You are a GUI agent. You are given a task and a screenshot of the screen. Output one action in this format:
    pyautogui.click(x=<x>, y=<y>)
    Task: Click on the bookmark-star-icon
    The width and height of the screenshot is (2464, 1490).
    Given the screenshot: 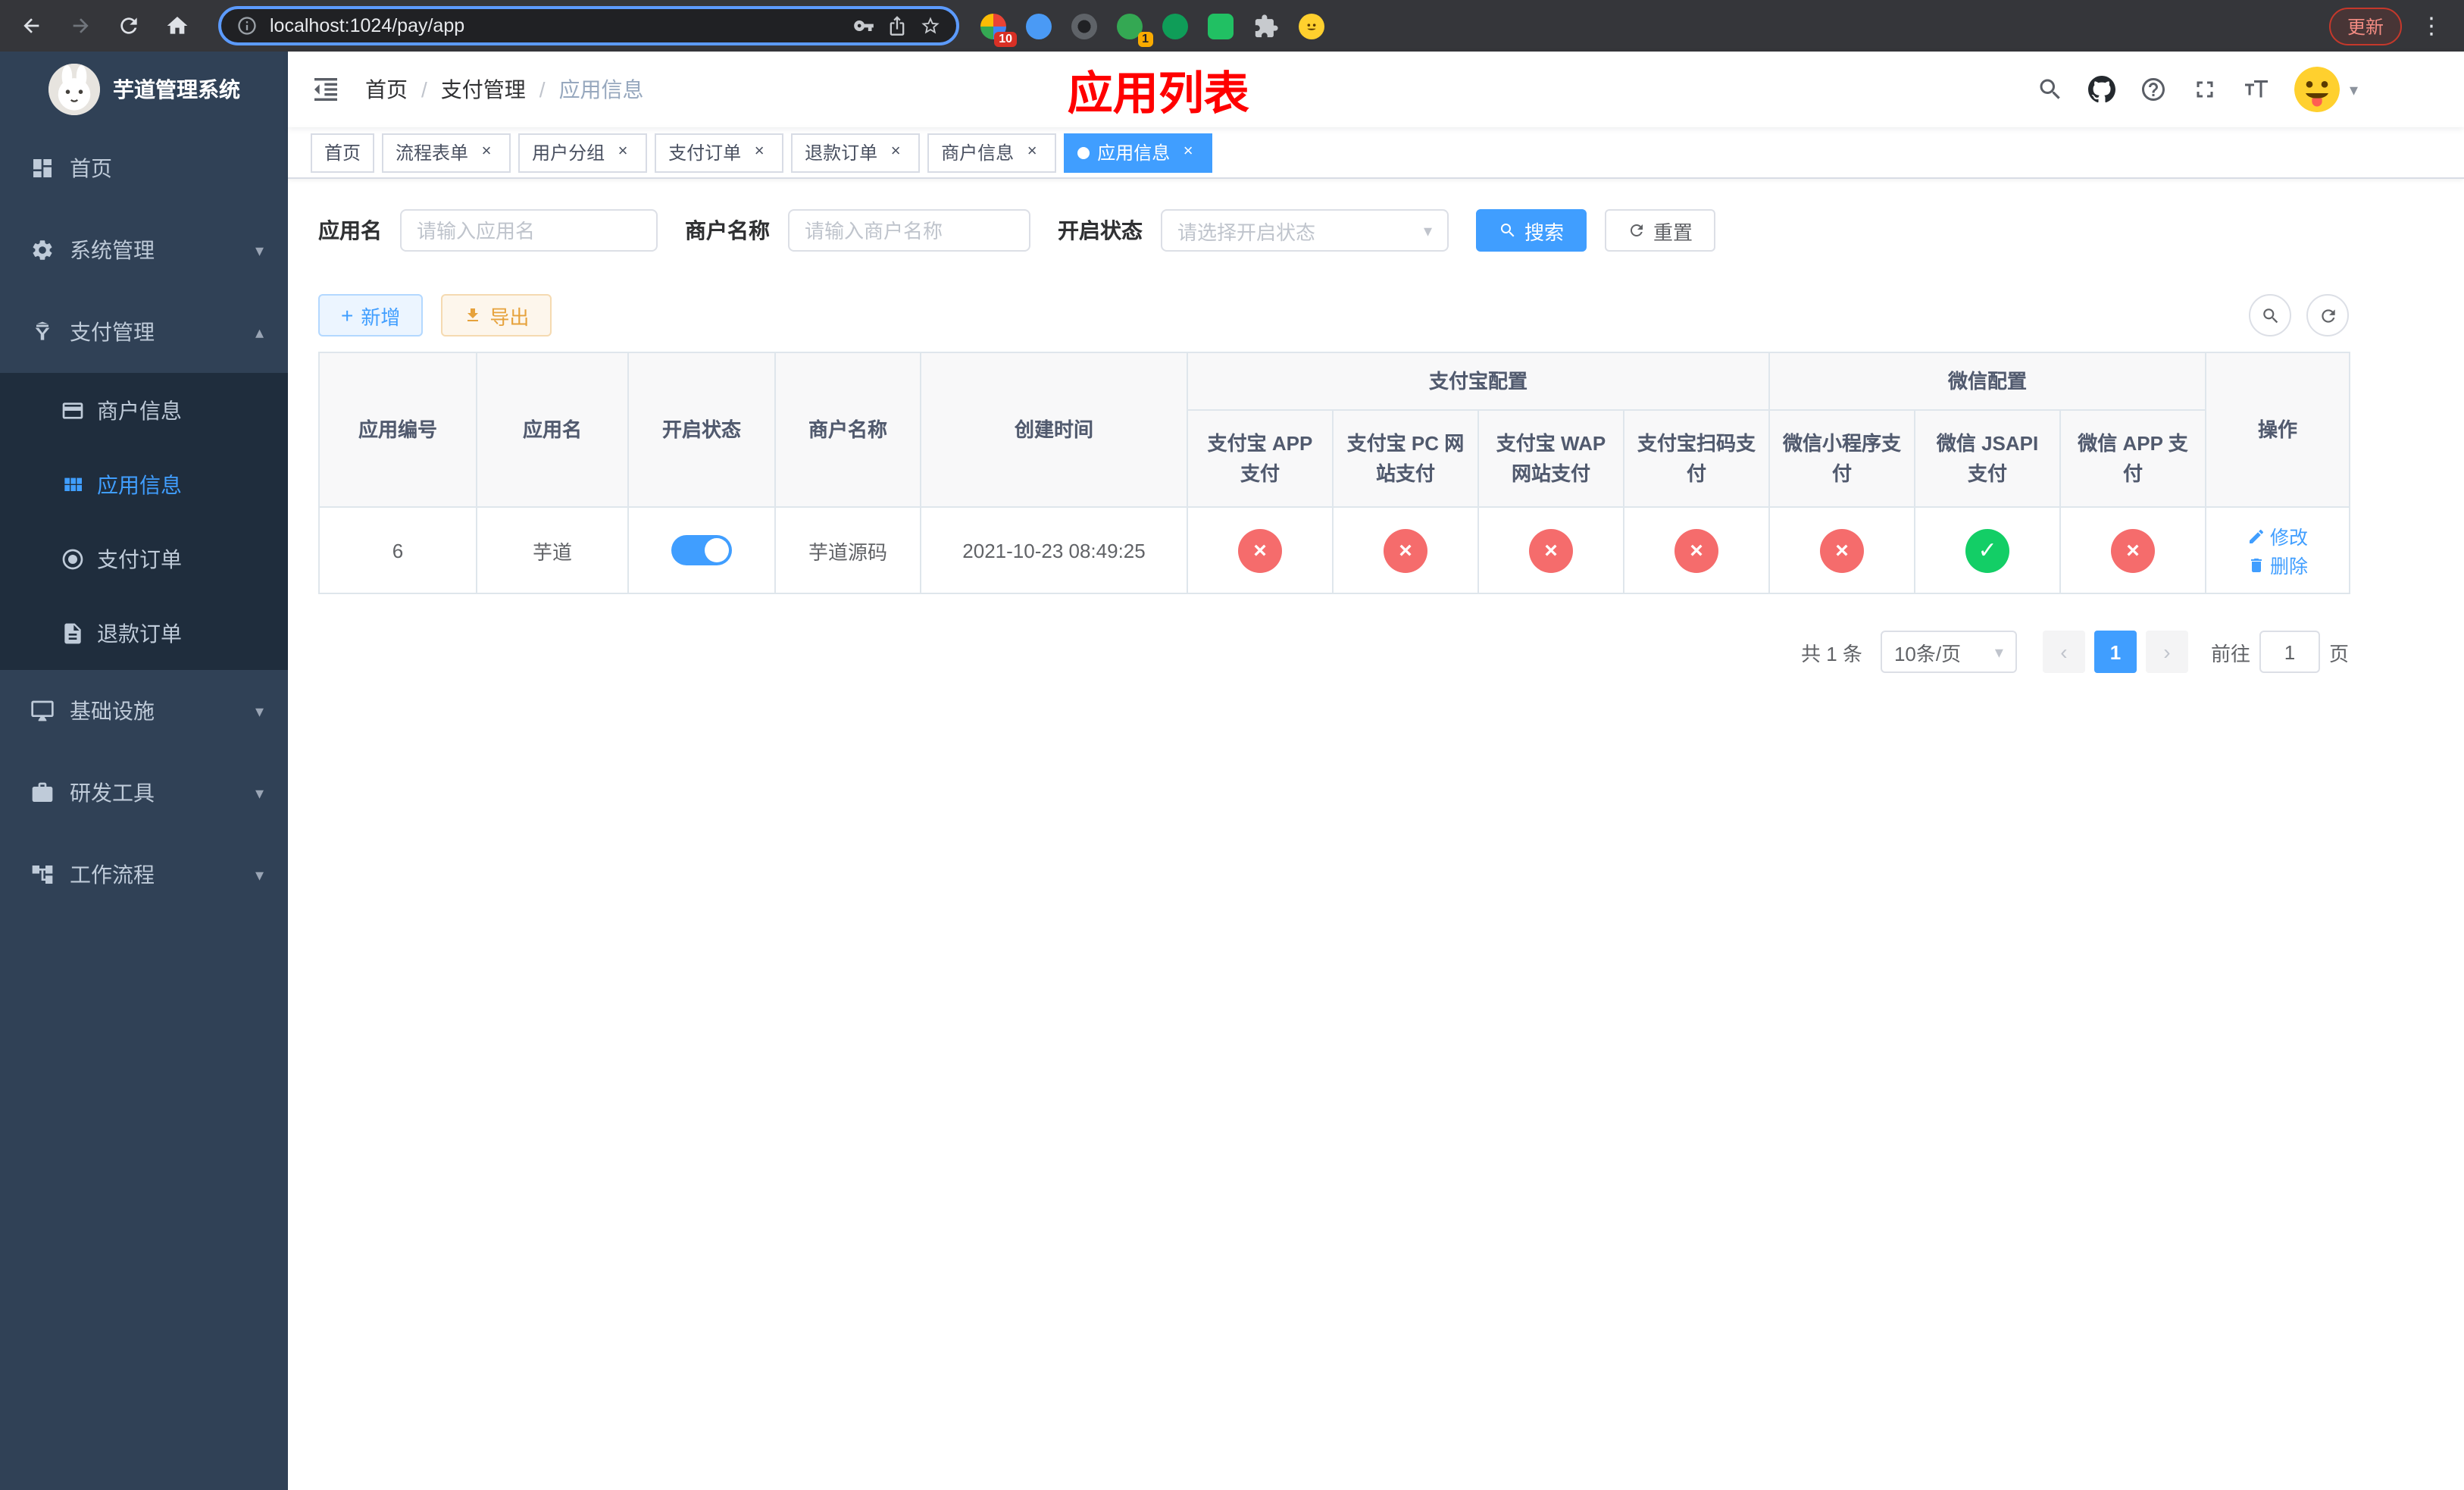 What is the action you would take?
    pyautogui.click(x=930, y=26)
    